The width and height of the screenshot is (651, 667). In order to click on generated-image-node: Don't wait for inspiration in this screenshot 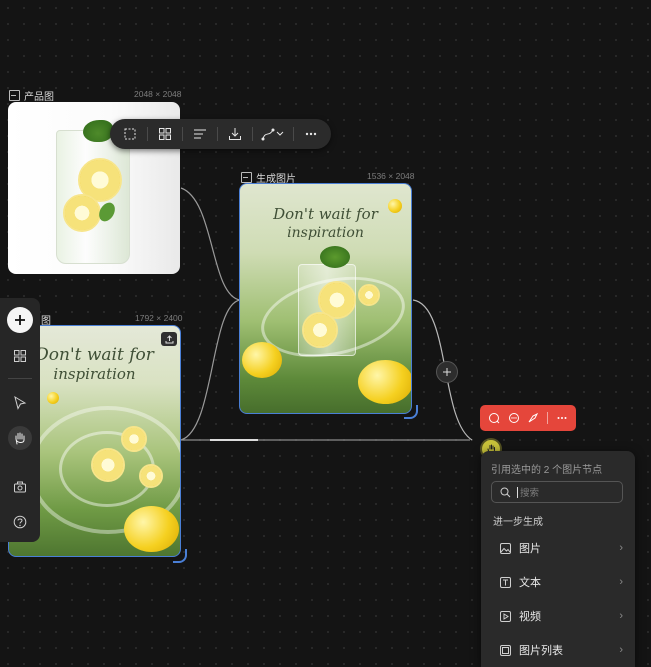, I will do `click(325, 298)`.